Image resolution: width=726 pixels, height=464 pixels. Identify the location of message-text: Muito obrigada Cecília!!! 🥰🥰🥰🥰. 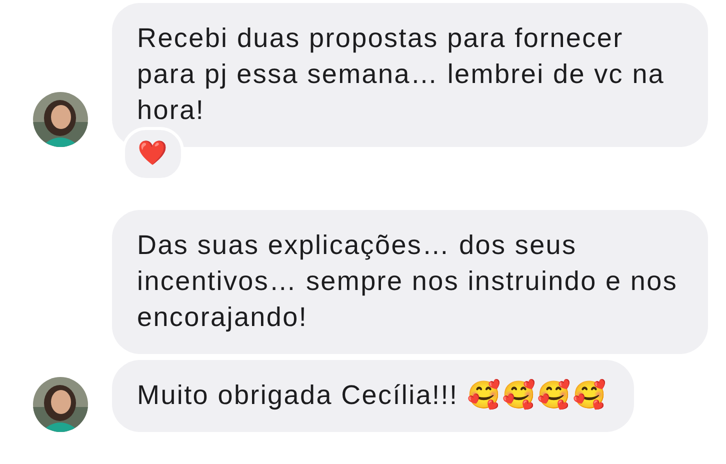
(372, 395).